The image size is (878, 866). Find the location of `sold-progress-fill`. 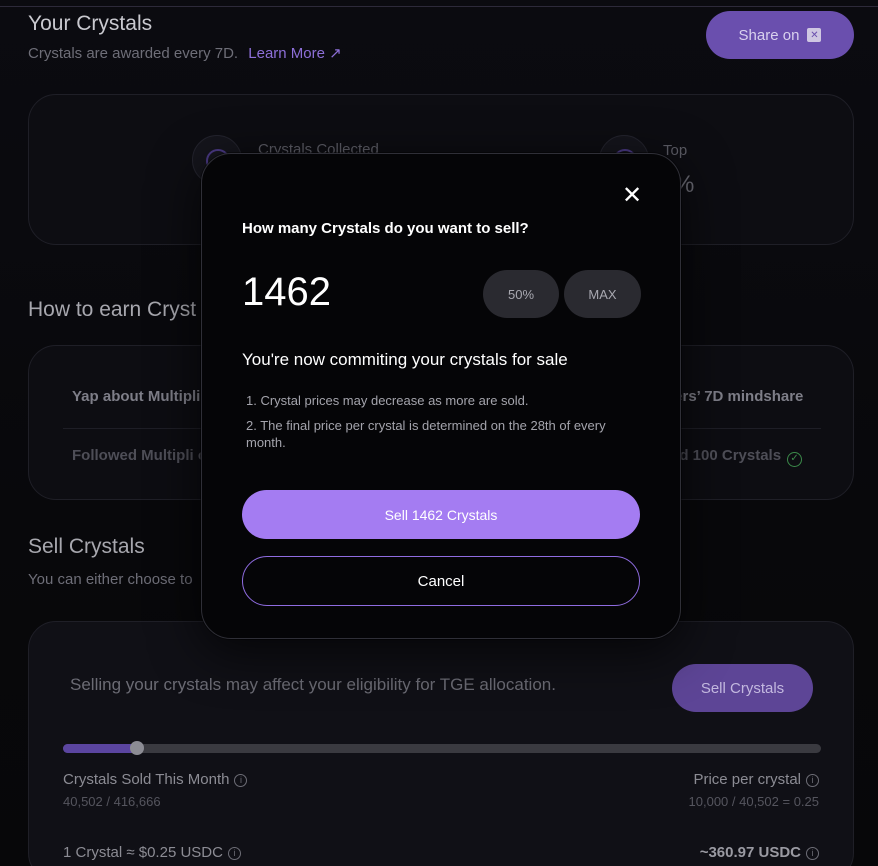

sold-progress-fill is located at coordinates (100, 748).